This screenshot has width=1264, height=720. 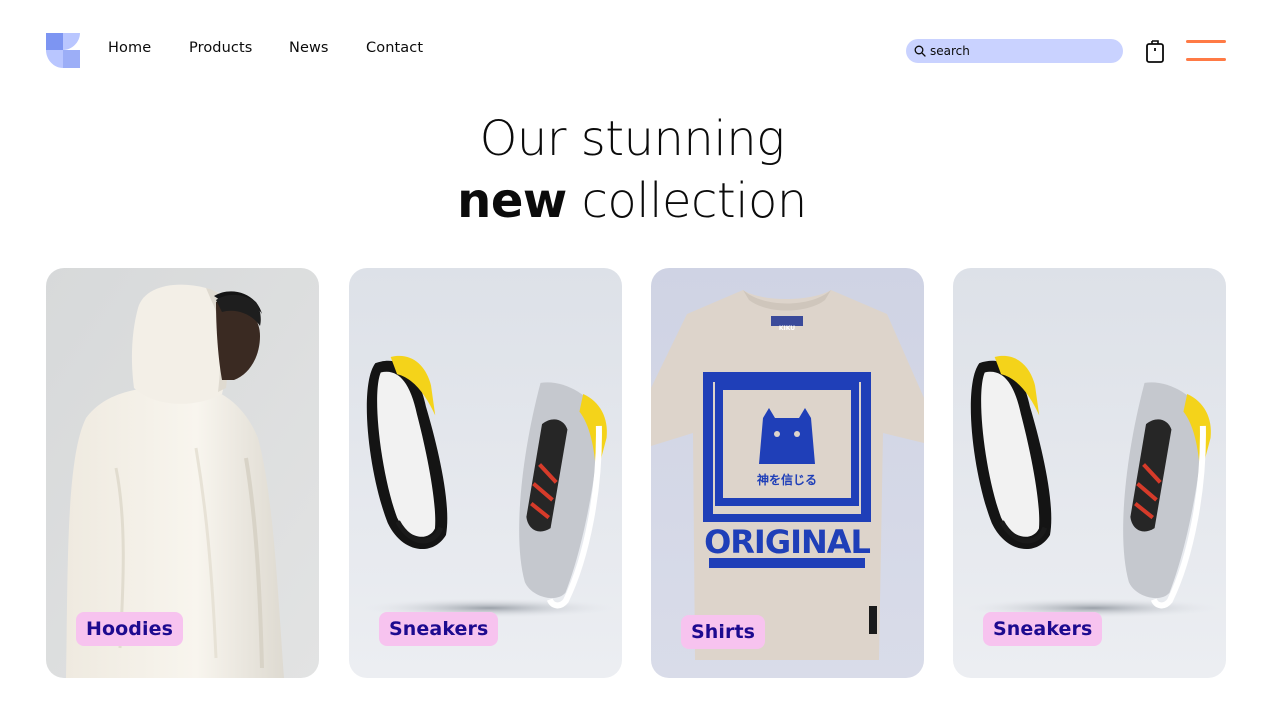 I want to click on nav-home: Home, so click(x=129, y=48).